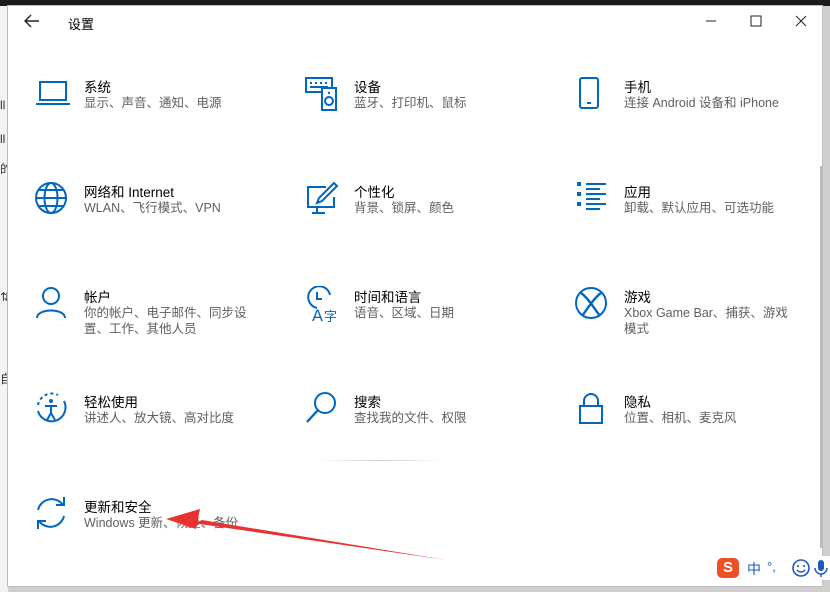 The height and width of the screenshot is (592, 830). I want to click on microphone-icon, so click(821, 568).